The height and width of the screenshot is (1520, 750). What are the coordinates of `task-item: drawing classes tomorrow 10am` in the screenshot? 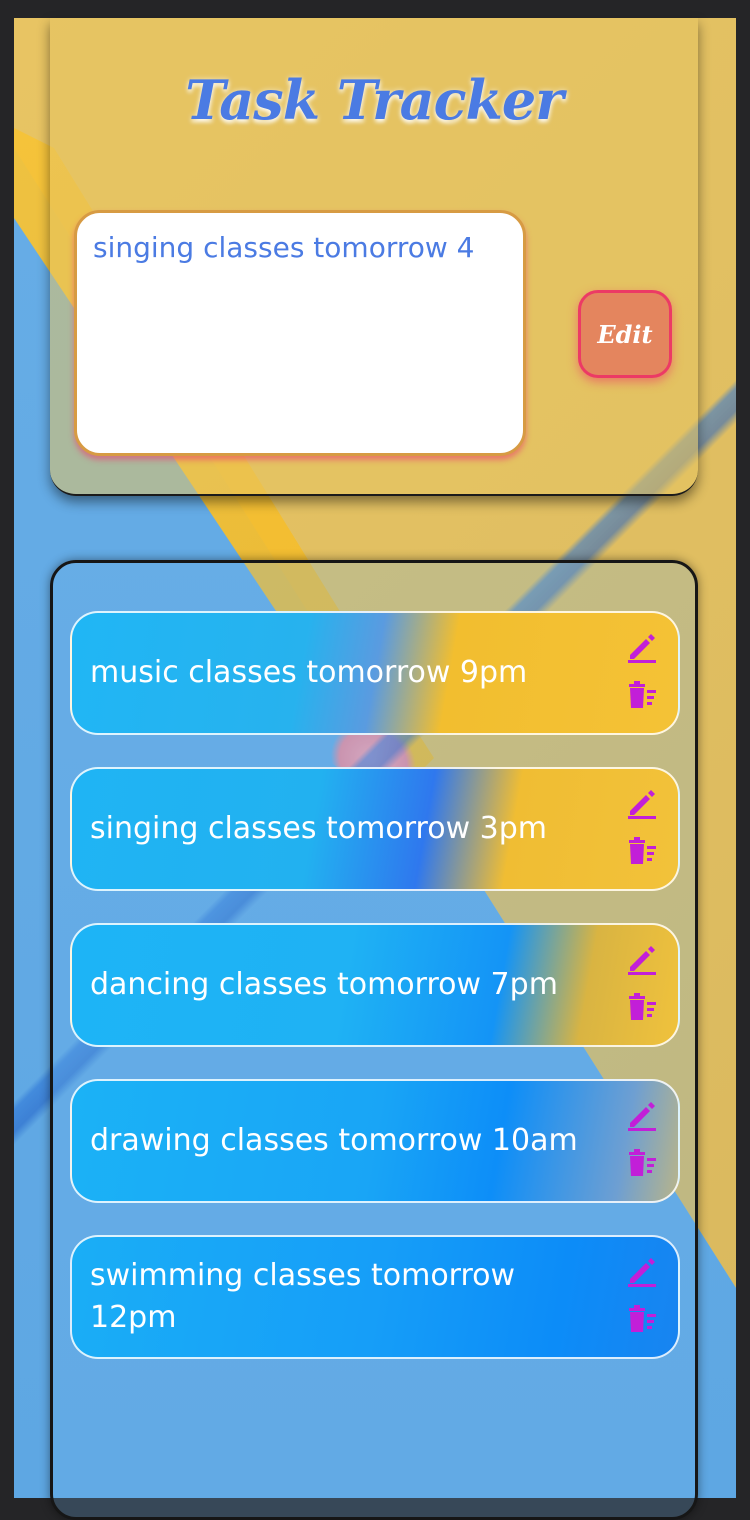 It's located at (375, 1141).